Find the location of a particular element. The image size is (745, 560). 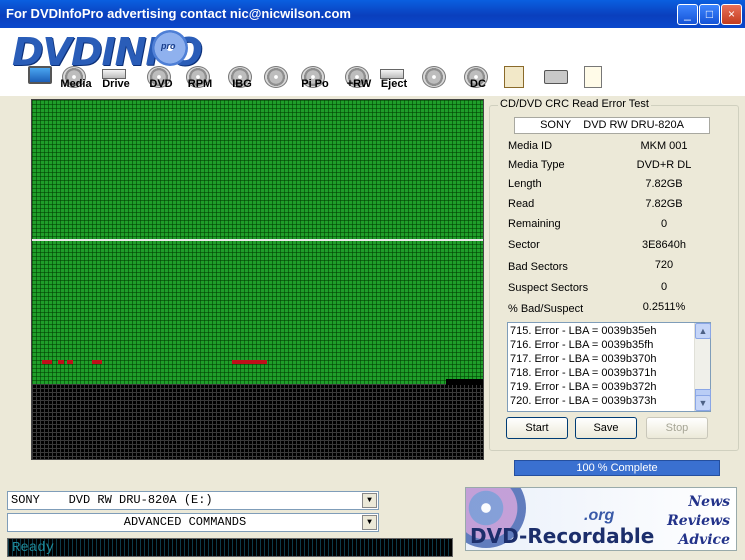

field-label: Remaining is located at coordinates (534, 224).